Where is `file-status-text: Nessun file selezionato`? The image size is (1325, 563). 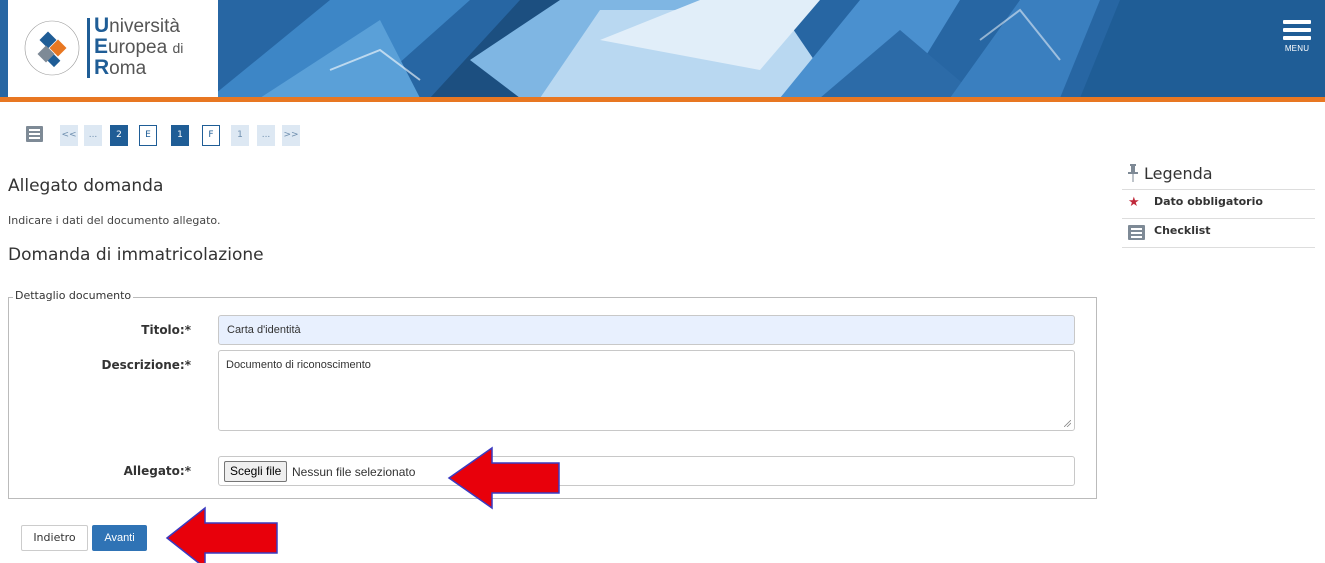
file-status-text: Nessun file selezionato is located at coordinates (354, 472).